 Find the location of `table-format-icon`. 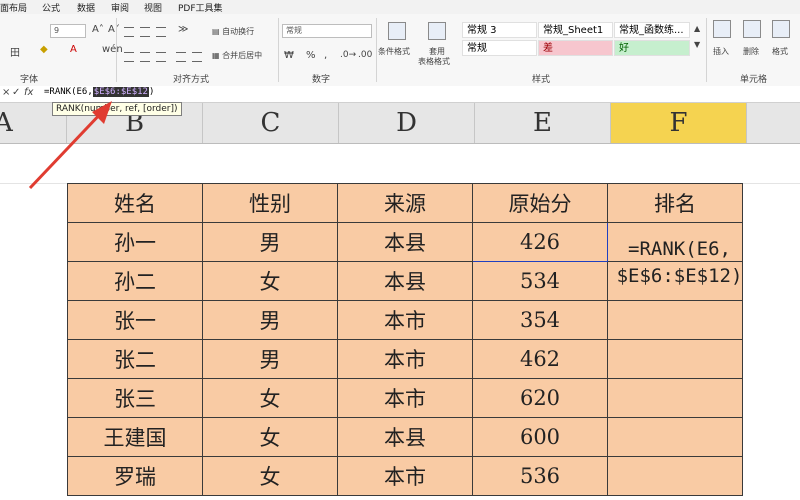

table-format-icon is located at coordinates (437, 31).